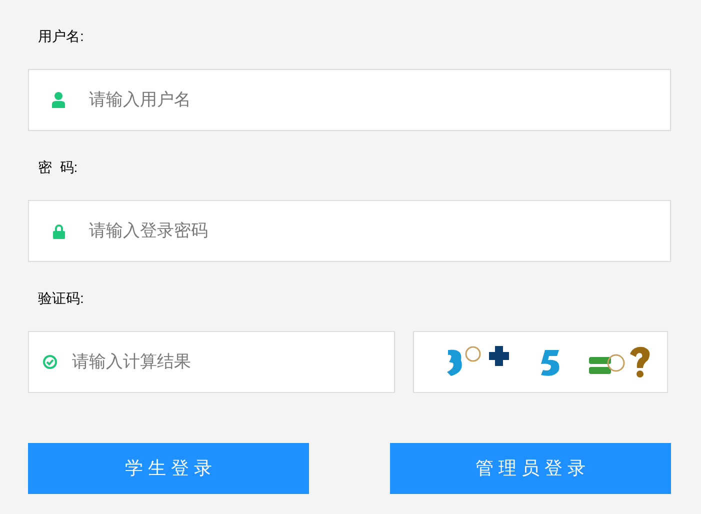 This screenshot has width=701, height=514. Describe the element at coordinates (61, 298) in the screenshot. I see `field-label: 验证码:` at that location.